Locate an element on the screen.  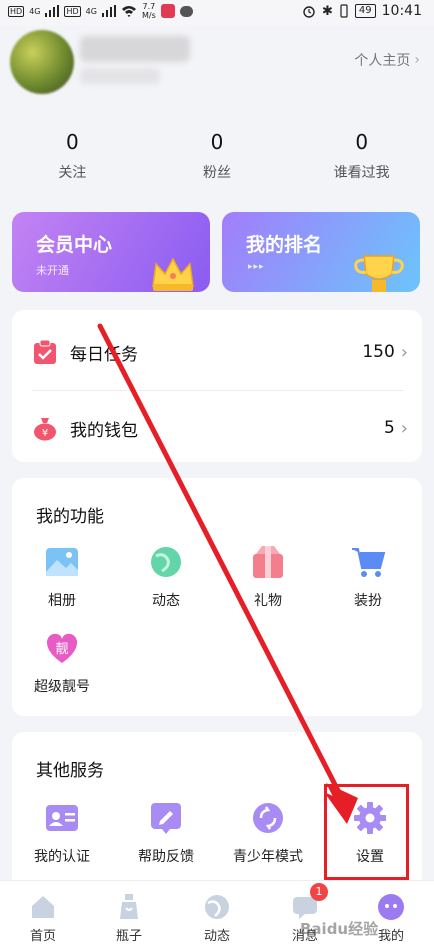
pretty-number-icon: 靓 is located at coordinates (62, 648).